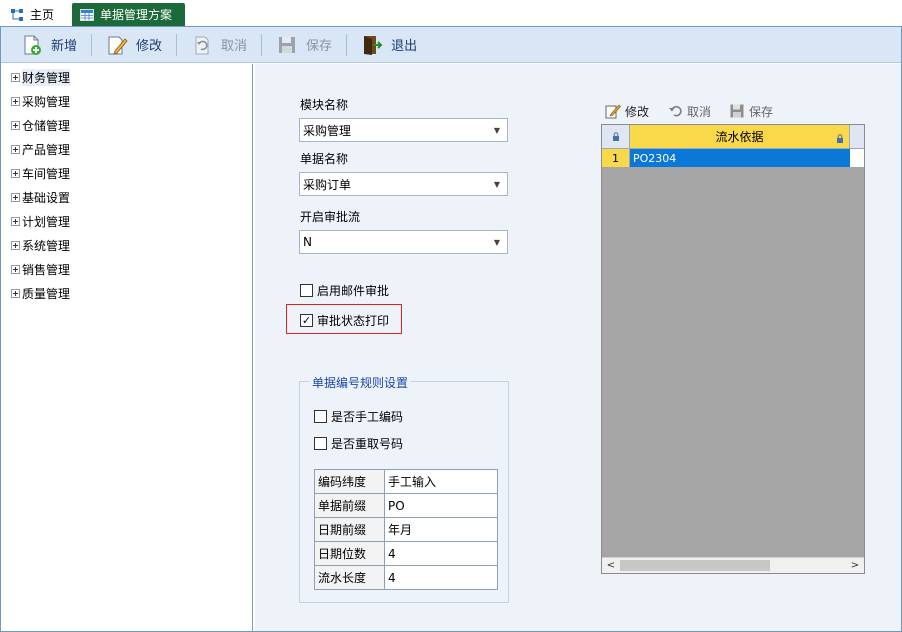 This screenshot has height=632, width=902. I want to click on tree-item-label: 采购管理, so click(46, 101).